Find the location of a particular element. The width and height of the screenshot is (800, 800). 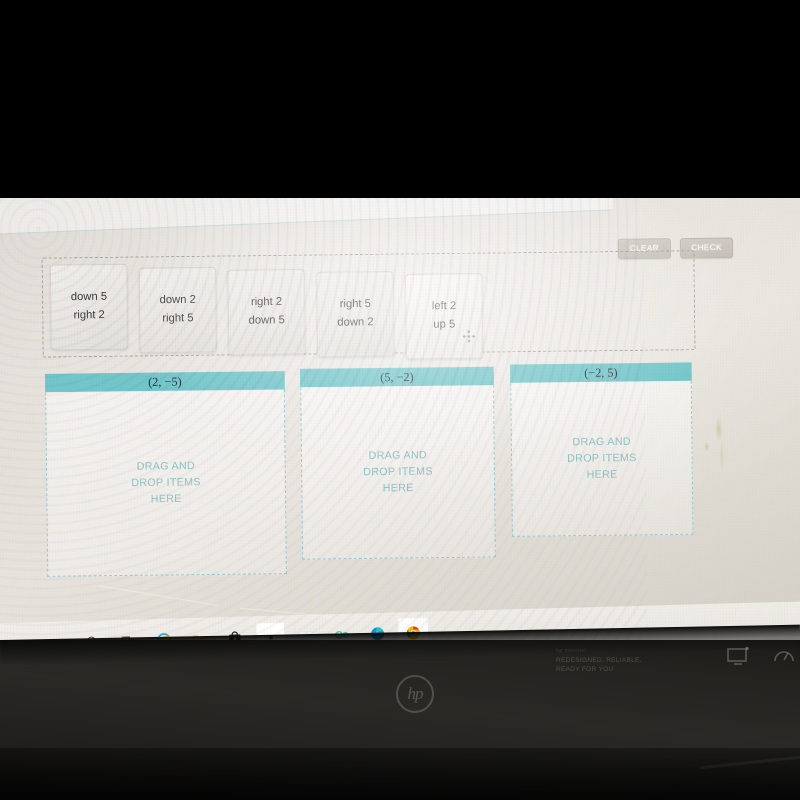

dropzone: (5, −2) DRAG AND DROP ITEMS HERE is located at coordinates (397, 463).